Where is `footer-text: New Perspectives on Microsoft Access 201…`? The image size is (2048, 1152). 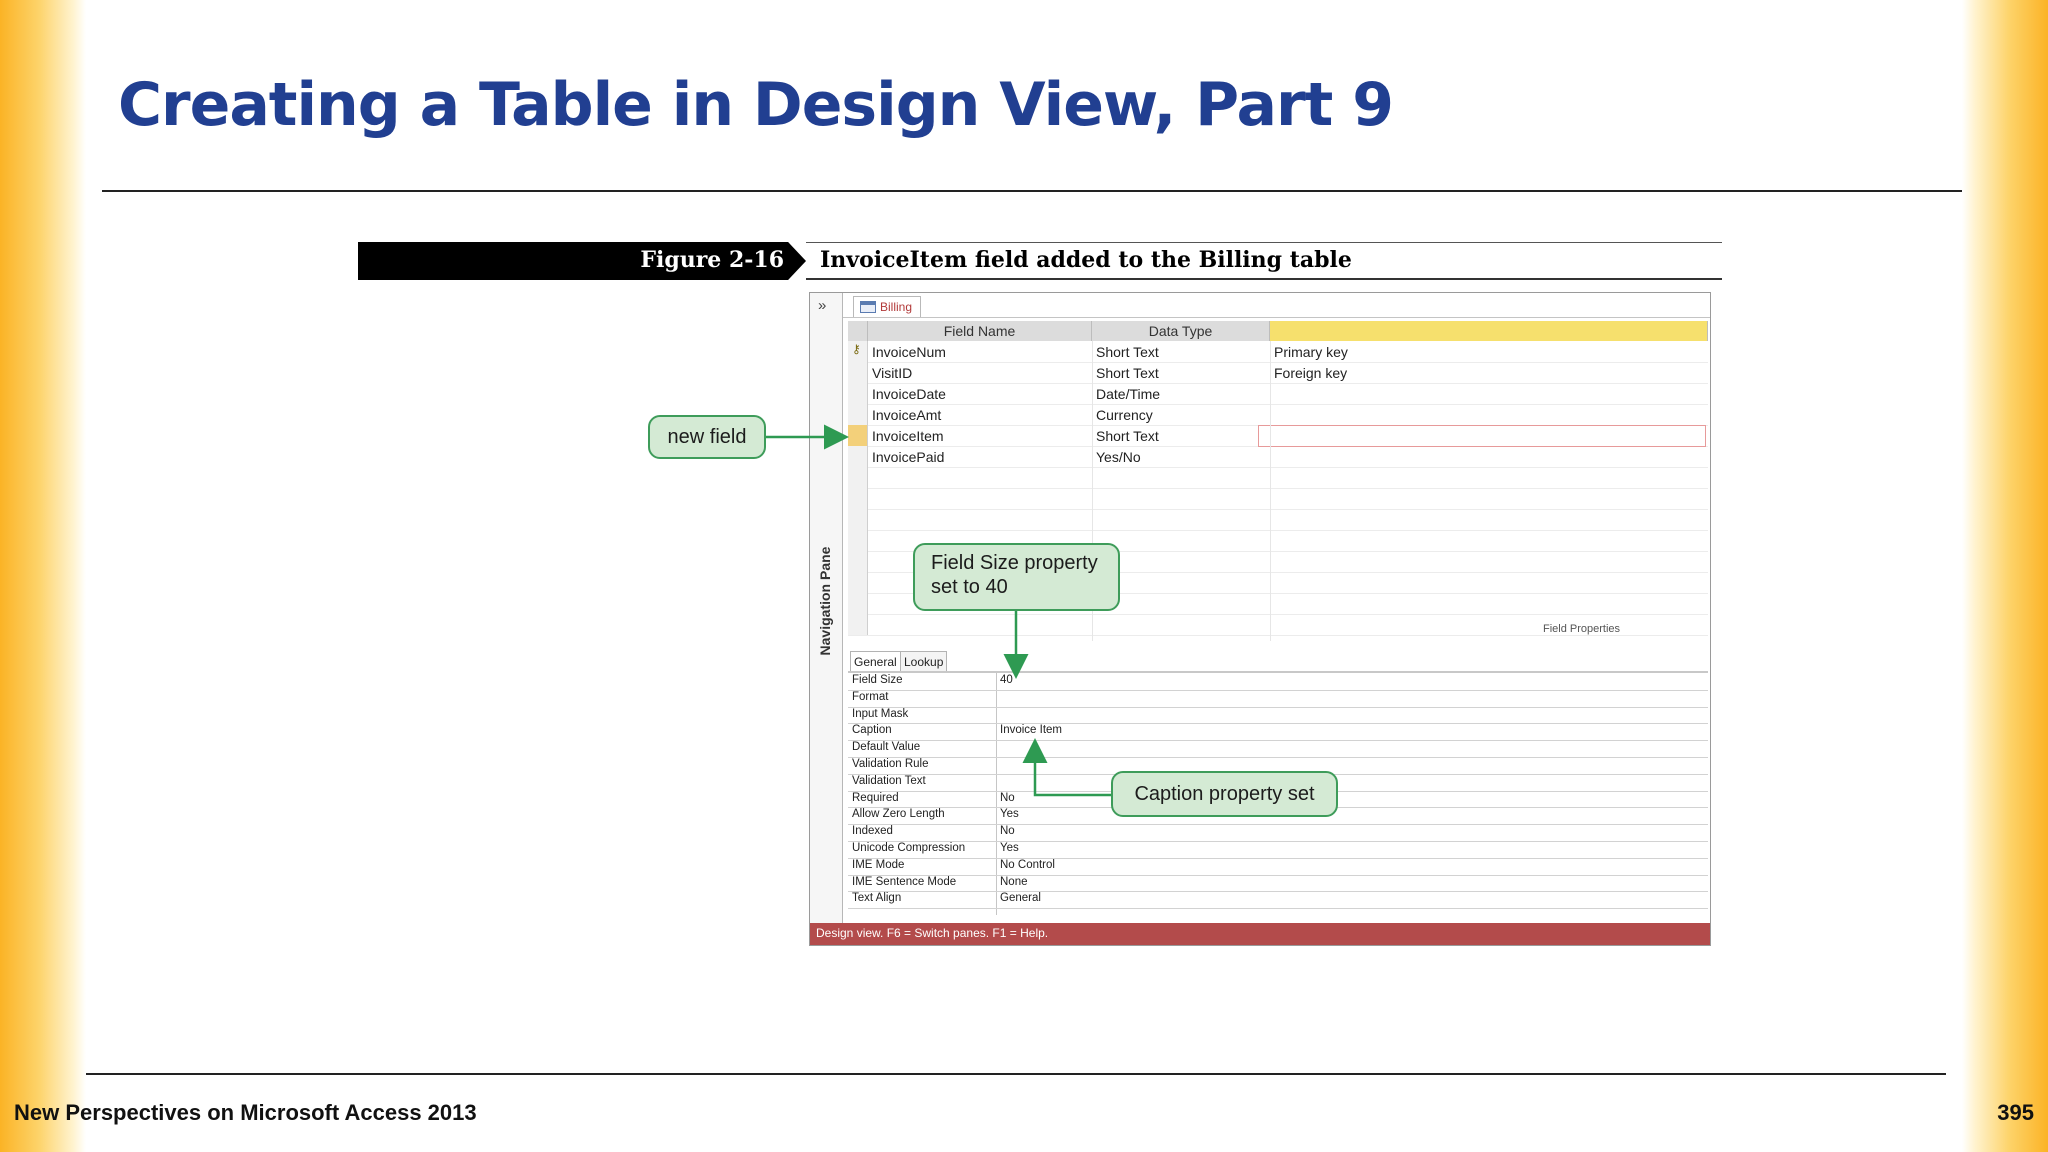 footer-text: New Perspectives on Microsoft Access 201… is located at coordinates (245, 1112).